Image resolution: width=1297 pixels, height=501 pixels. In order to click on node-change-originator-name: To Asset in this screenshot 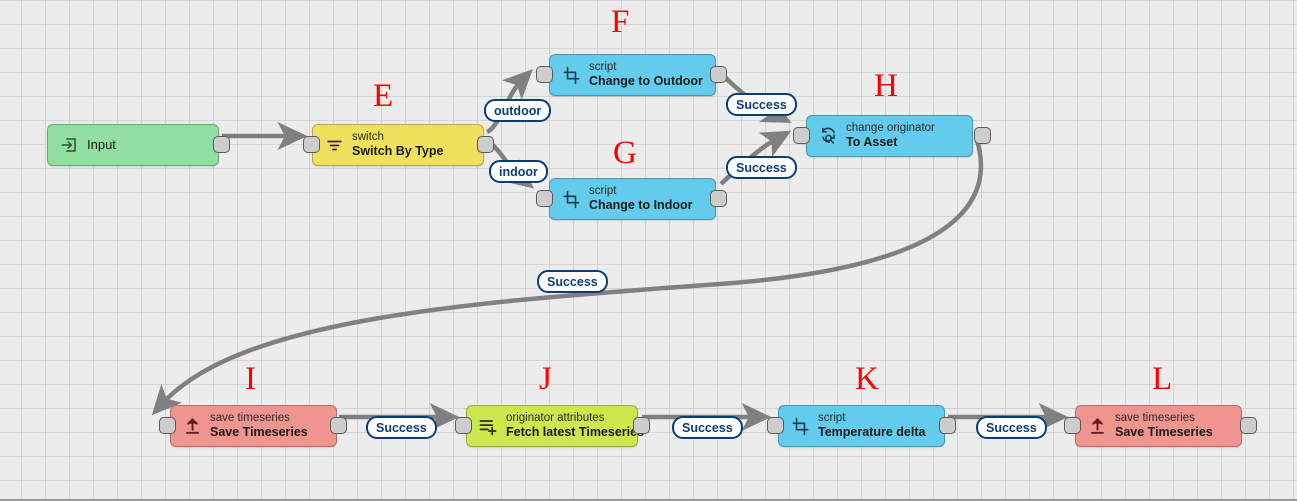, I will do `click(872, 142)`.